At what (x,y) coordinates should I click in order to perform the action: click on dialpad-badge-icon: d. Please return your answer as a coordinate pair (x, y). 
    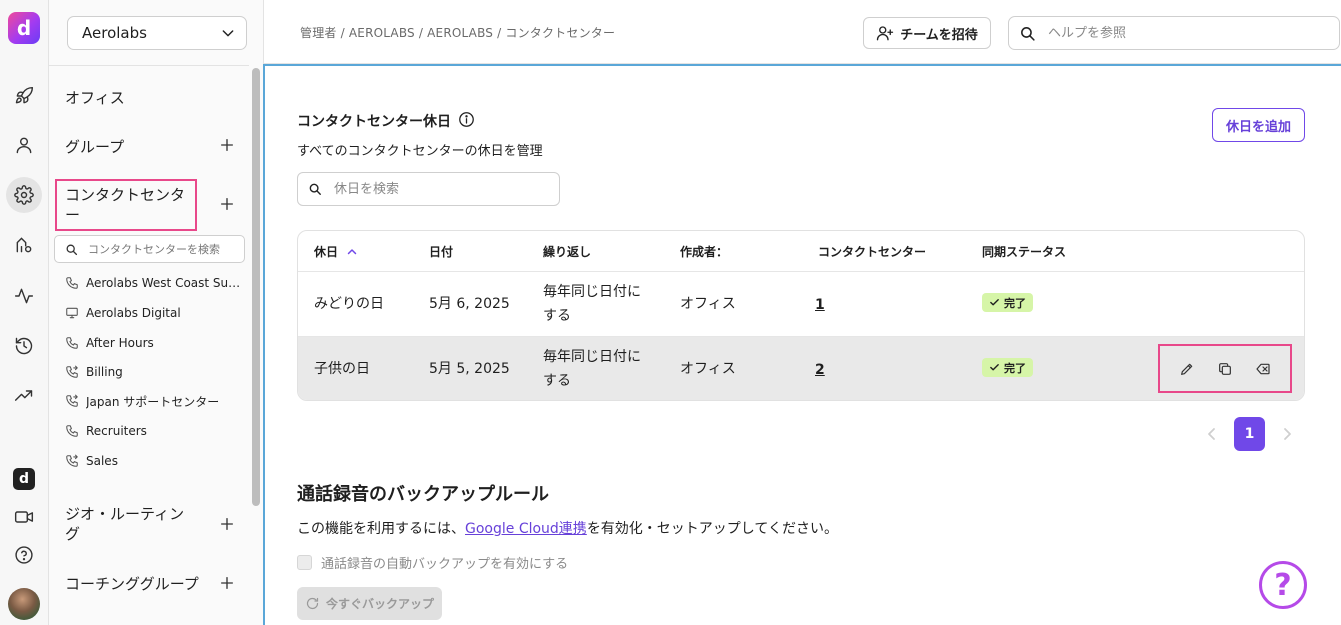
    Looking at the image, I should click on (24, 479).